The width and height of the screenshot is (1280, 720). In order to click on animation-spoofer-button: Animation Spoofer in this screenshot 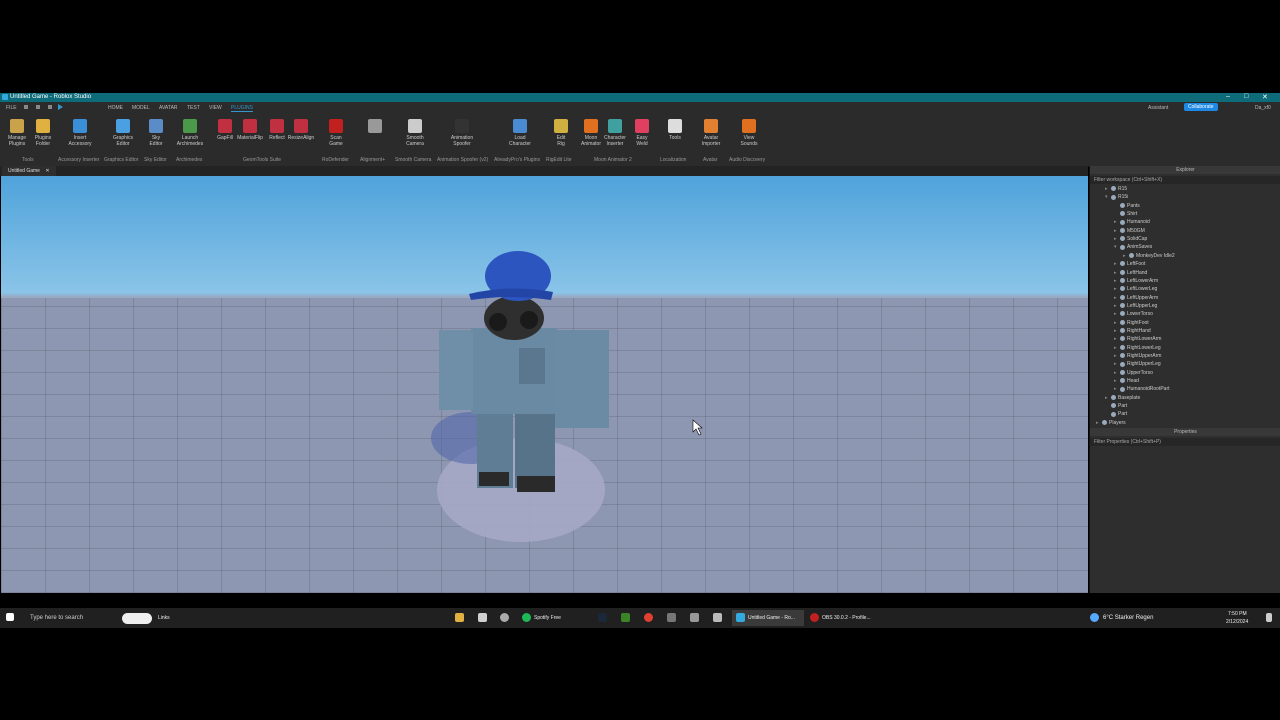, I will do `click(462, 133)`.